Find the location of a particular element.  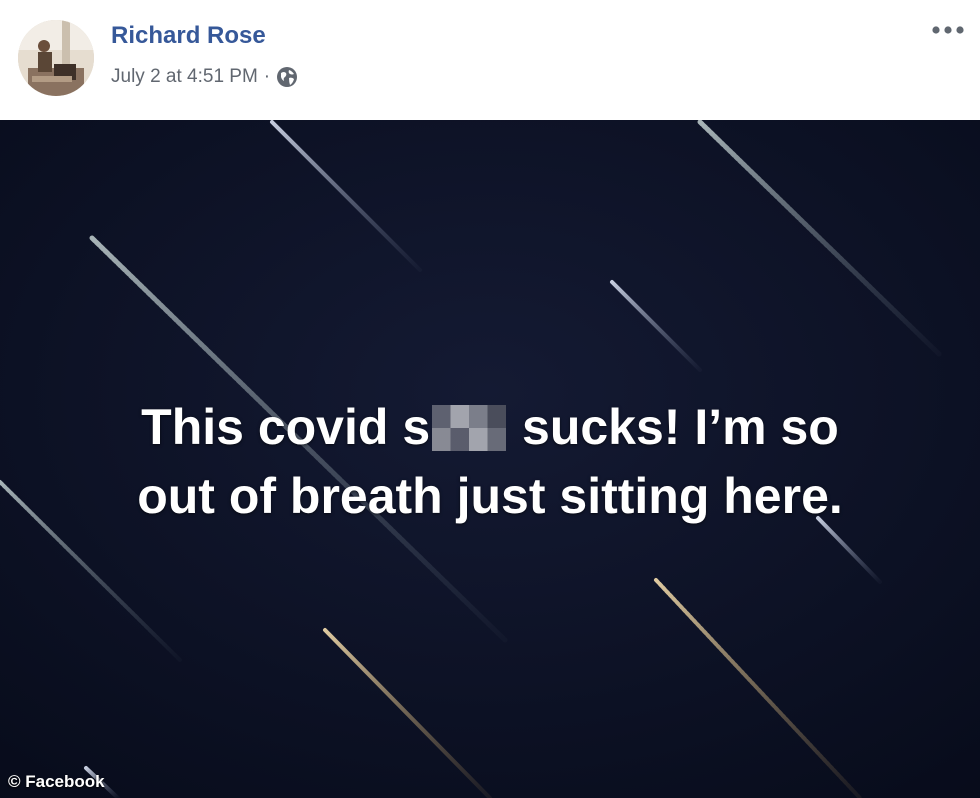

post-meta: July 2 at 4:51 PM · is located at coordinates (204, 77).